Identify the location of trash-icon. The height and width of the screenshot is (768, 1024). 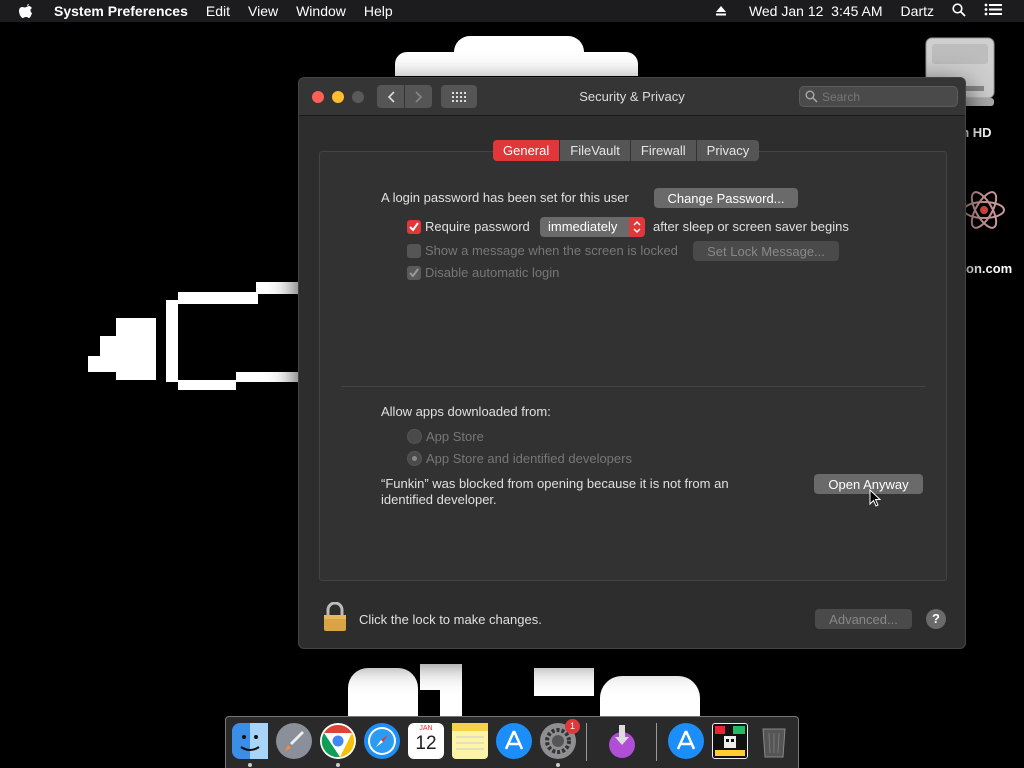
(774, 741).